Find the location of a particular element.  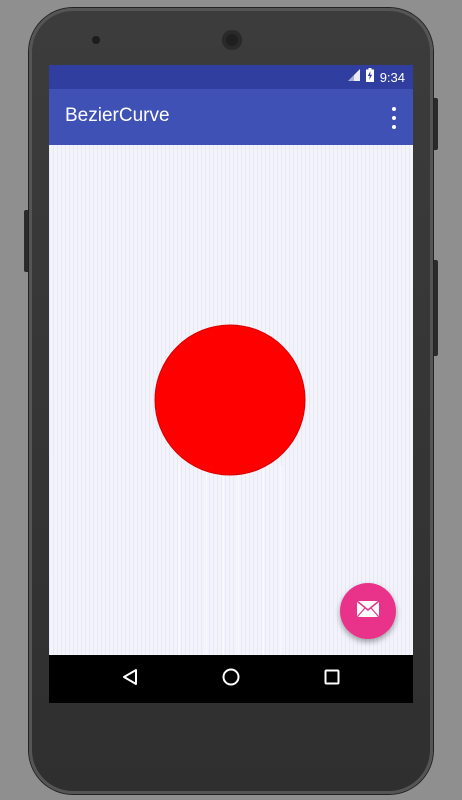

cell-signal-icon is located at coordinates (353, 77).